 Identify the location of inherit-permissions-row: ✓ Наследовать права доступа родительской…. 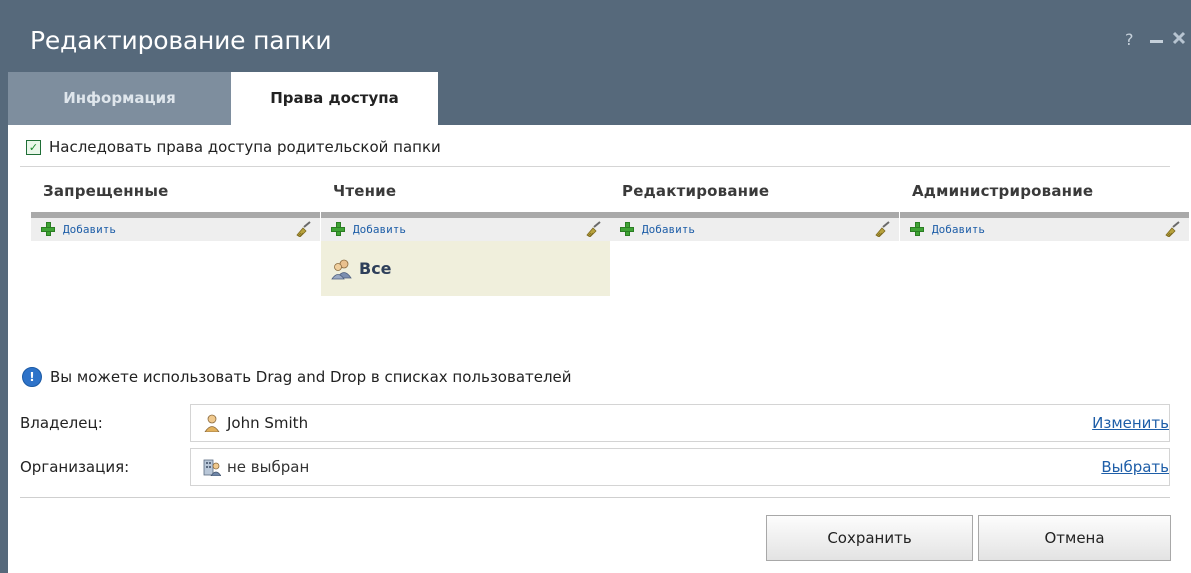
(233, 147).